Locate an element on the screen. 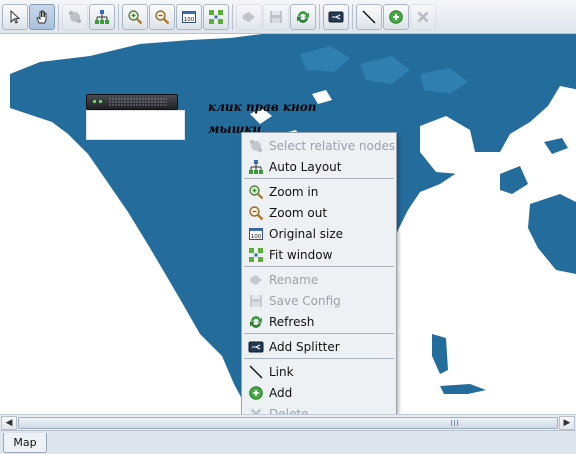  horizontal-scrollbar: ◀ ▶ is located at coordinates (288, 422).